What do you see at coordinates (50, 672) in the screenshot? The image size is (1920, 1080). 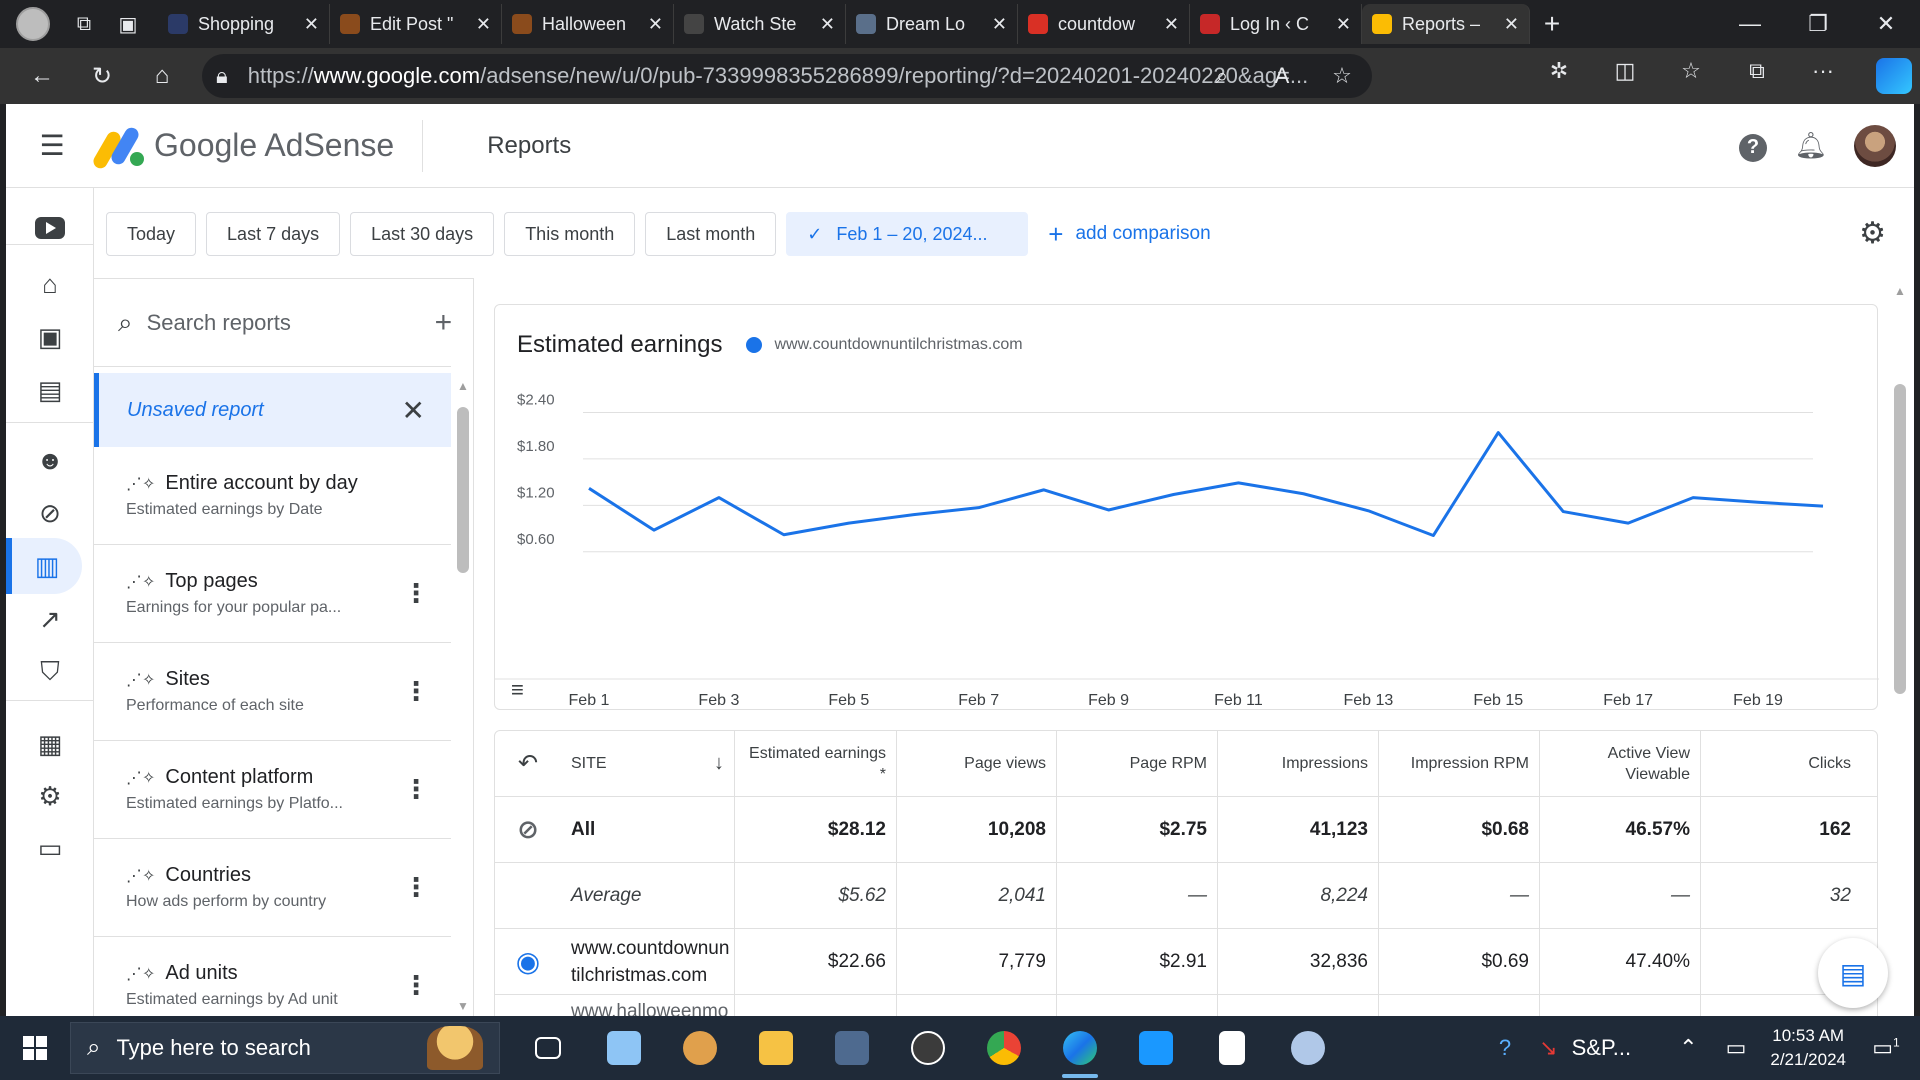 I see `policy-center-icon: ⛉` at bounding box center [50, 672].